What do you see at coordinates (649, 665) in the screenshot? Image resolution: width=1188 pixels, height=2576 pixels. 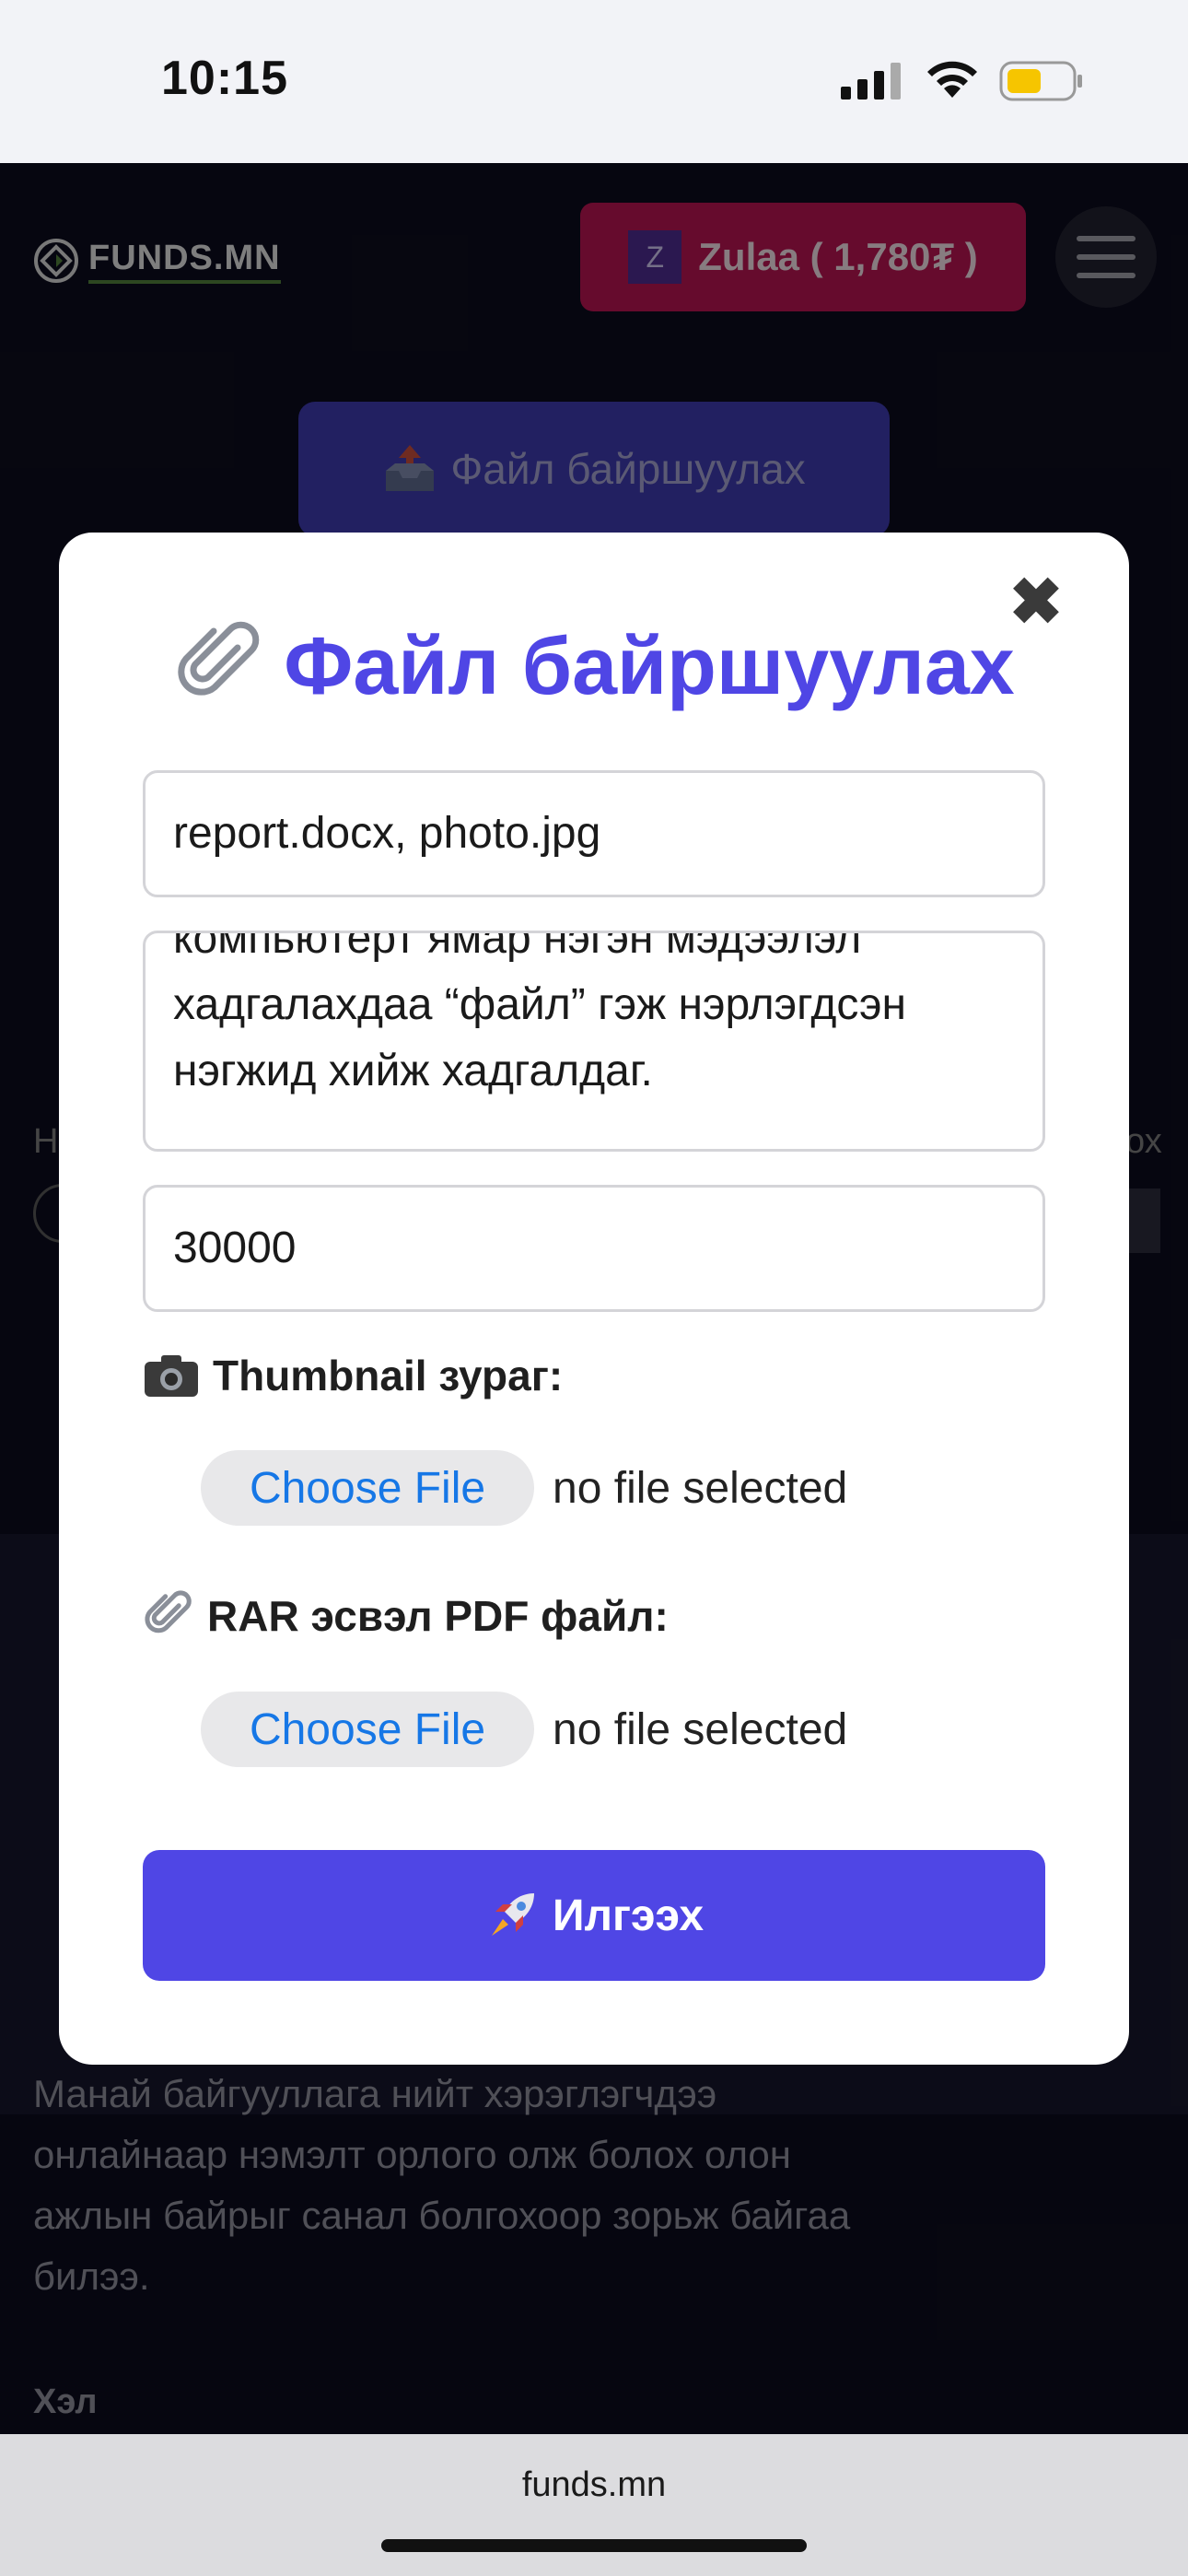 I see `modal-title-text: Файл байршуулах` at bounding box center [649, 665].